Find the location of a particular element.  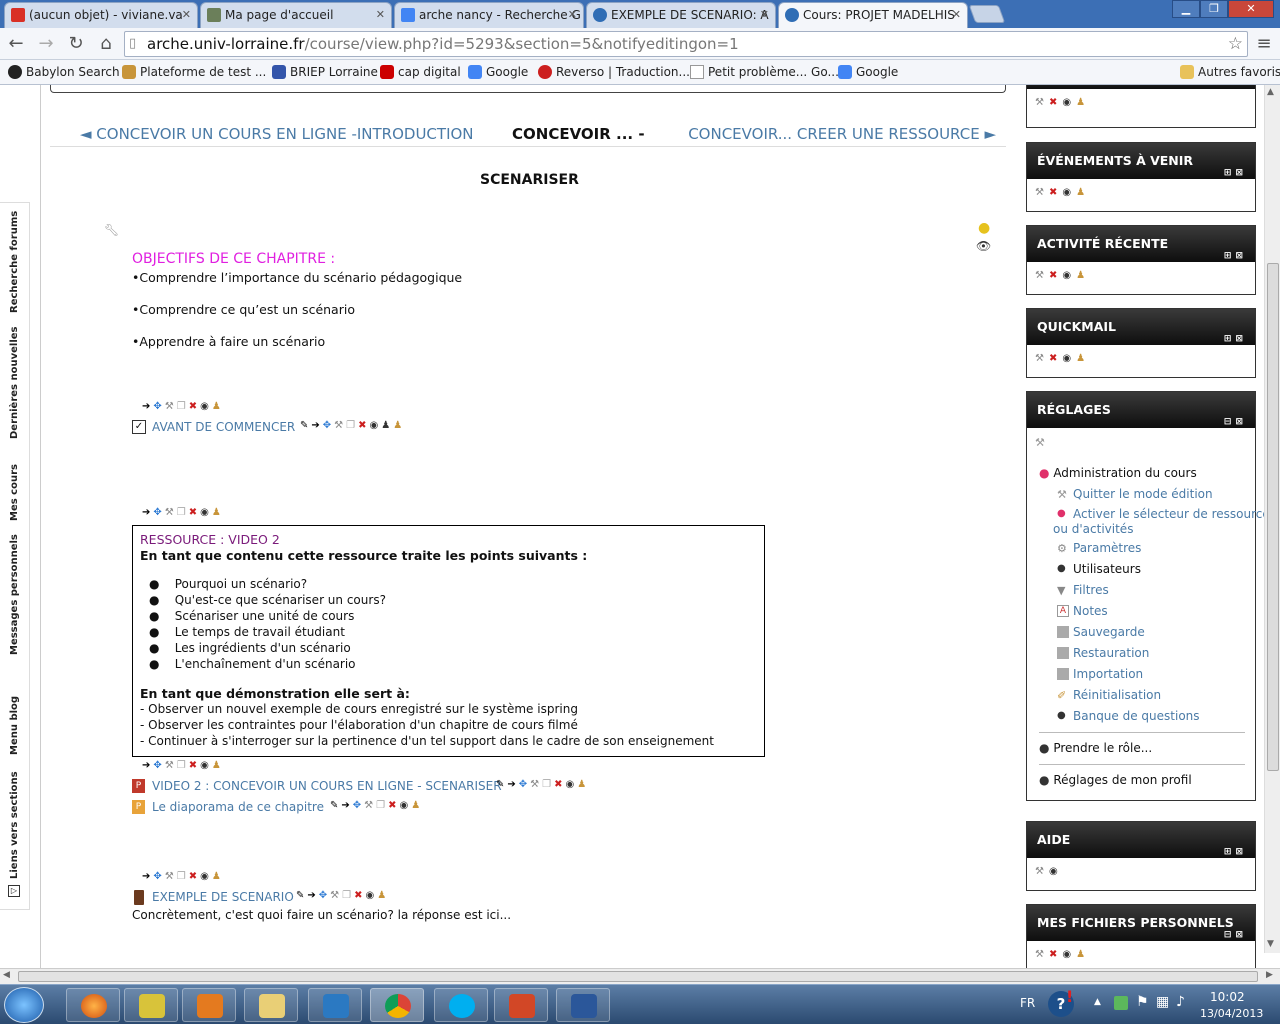

eye-icon: 👁︎ is located at coordinates (983, 246).